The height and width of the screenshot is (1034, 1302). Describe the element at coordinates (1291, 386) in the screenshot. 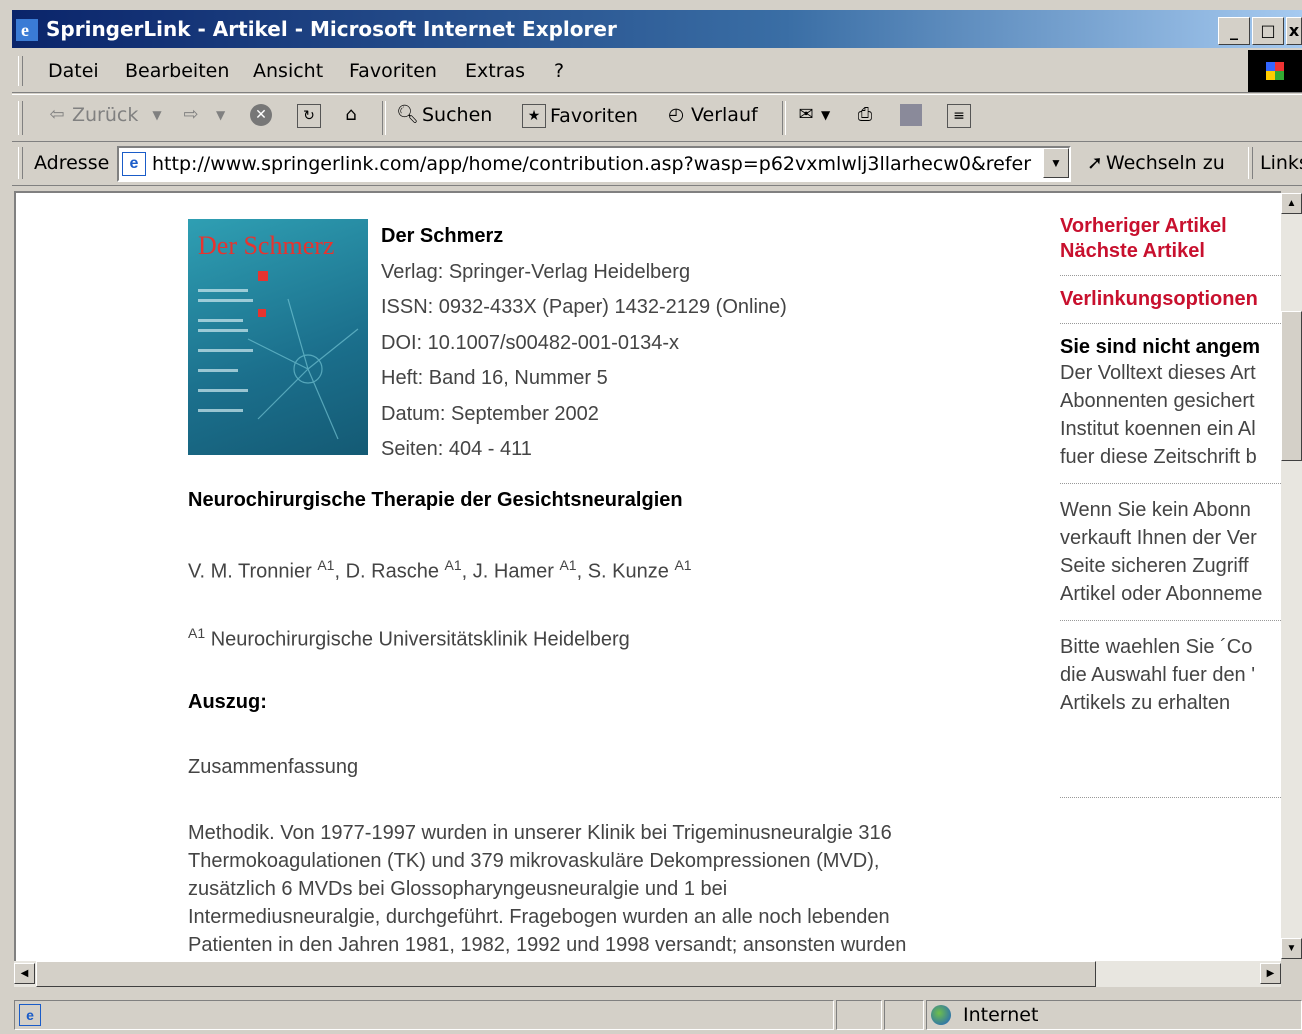

I see `vertical-scroll-thumb` at that location.